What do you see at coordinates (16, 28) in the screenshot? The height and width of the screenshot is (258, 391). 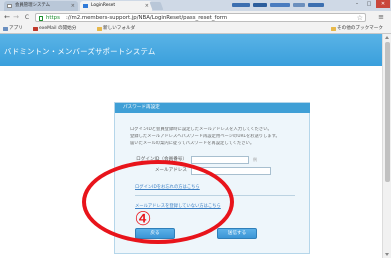 I see `bookmark-label: アプリ` at bounding box center [16, 28].